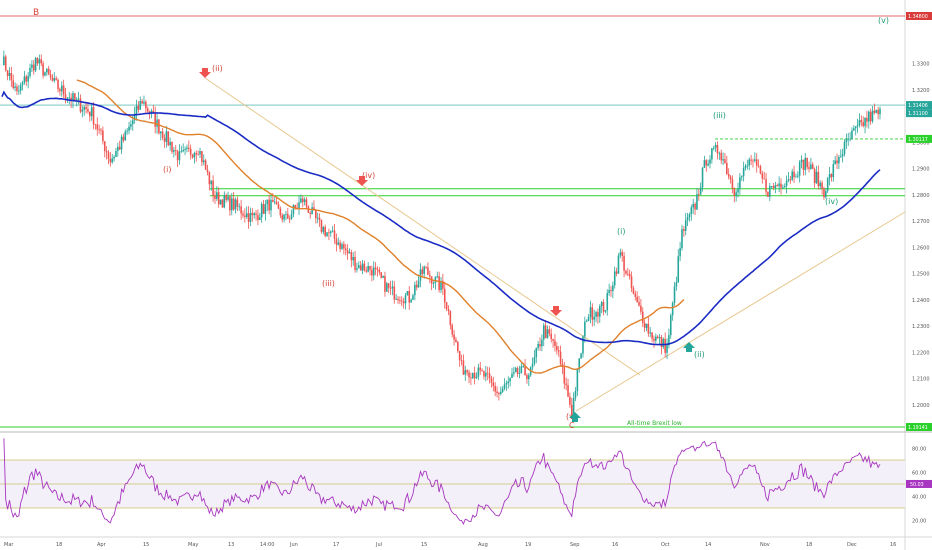  I want to click on wave-label-i-red: (i), so click(167, 169).